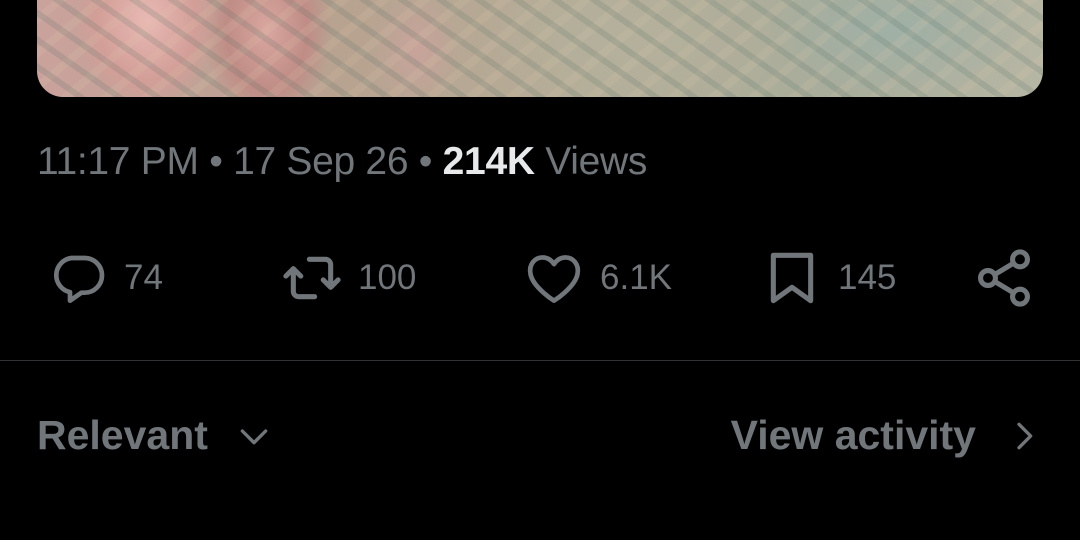 The image size is (1080, 540). What do you see at coordinates (143, 277) in the screenshot?
I see `reply-count: 74` at bounding box center [143, 277].